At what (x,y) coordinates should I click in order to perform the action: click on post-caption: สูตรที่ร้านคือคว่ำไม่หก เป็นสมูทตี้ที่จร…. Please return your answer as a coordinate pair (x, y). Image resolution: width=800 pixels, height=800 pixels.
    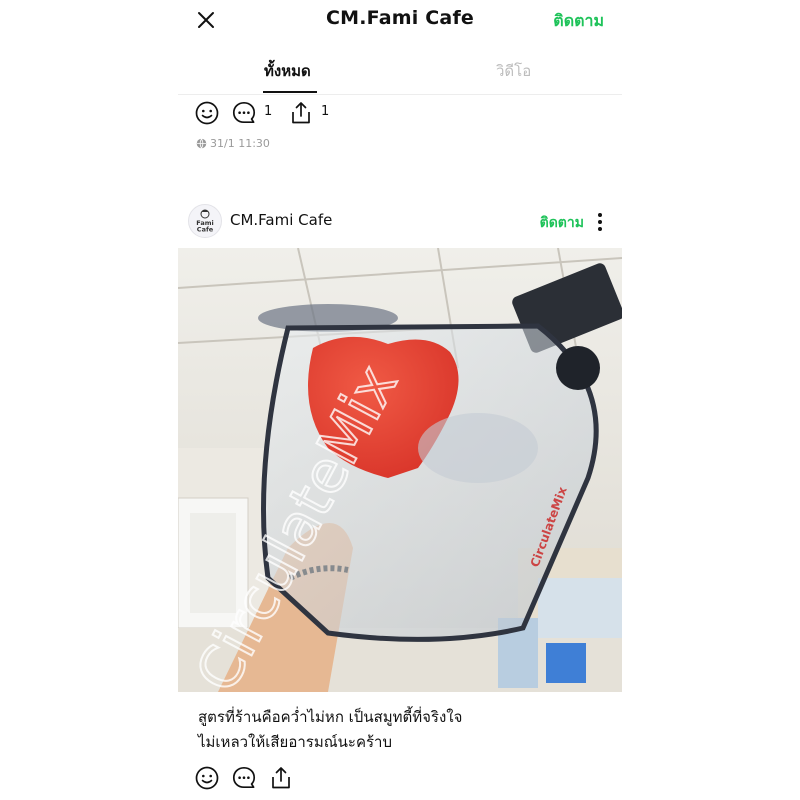
    Looking at the image, I should click on (403, 730).